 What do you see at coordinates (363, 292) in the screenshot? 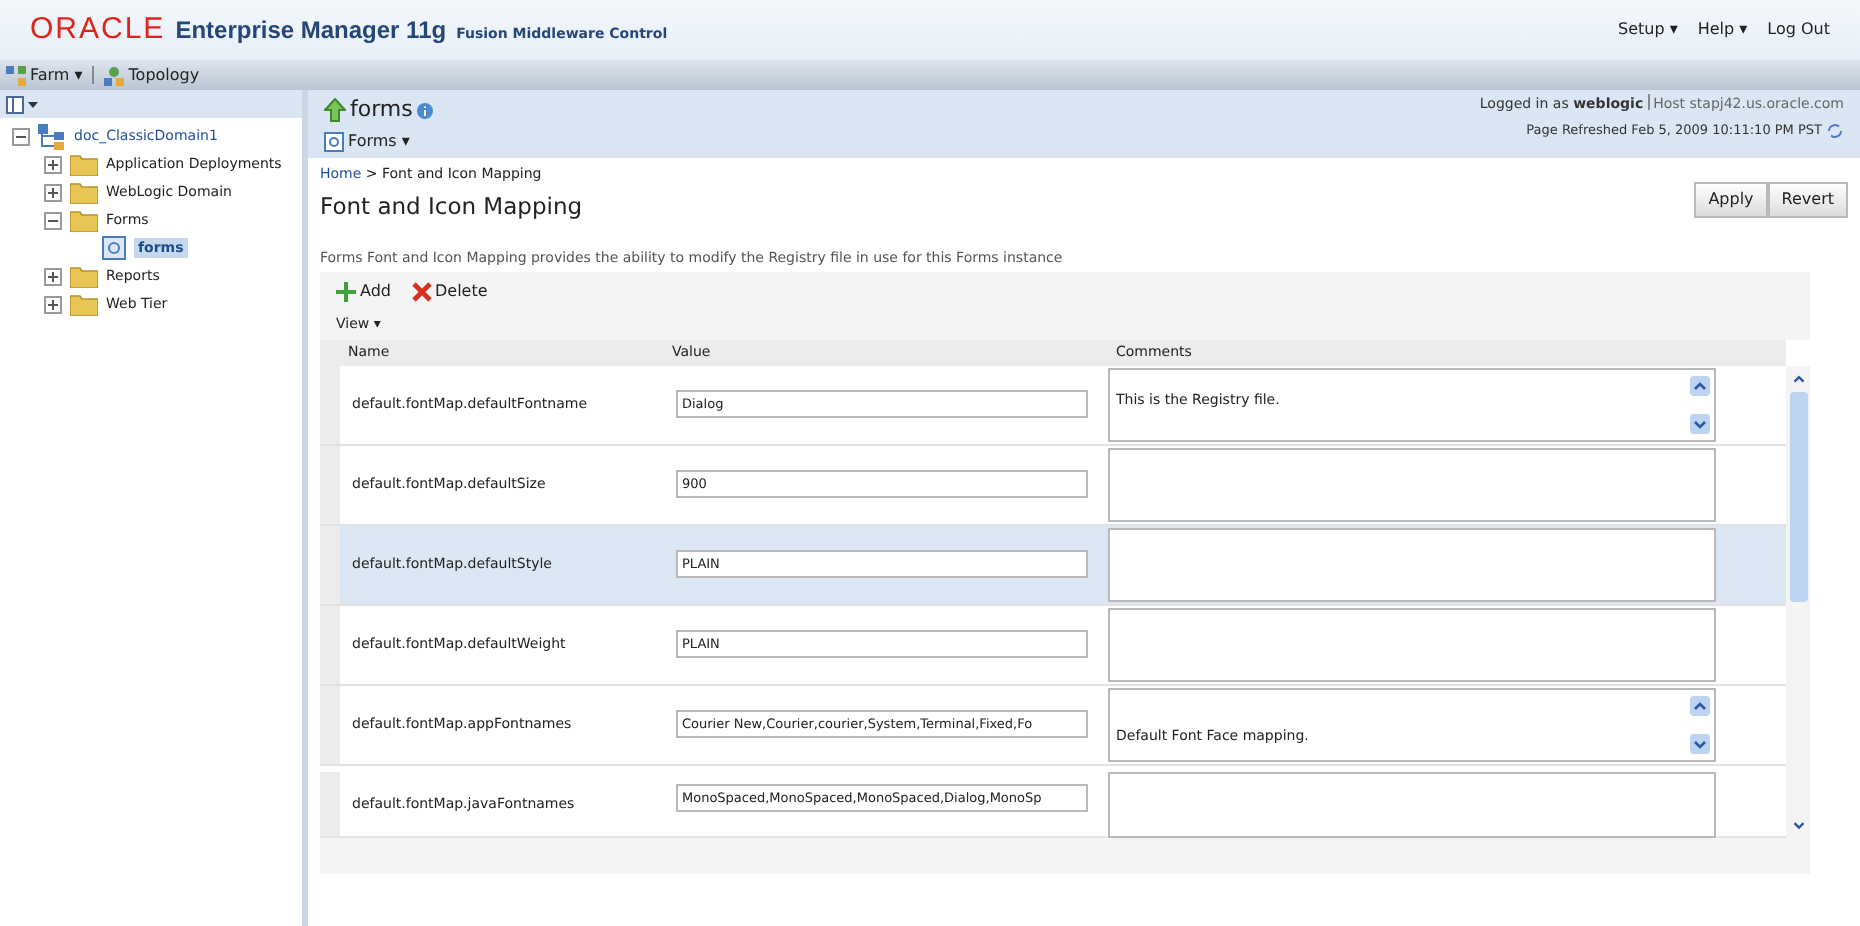
I see `add-button: Add` at bounding box center [363, 292].